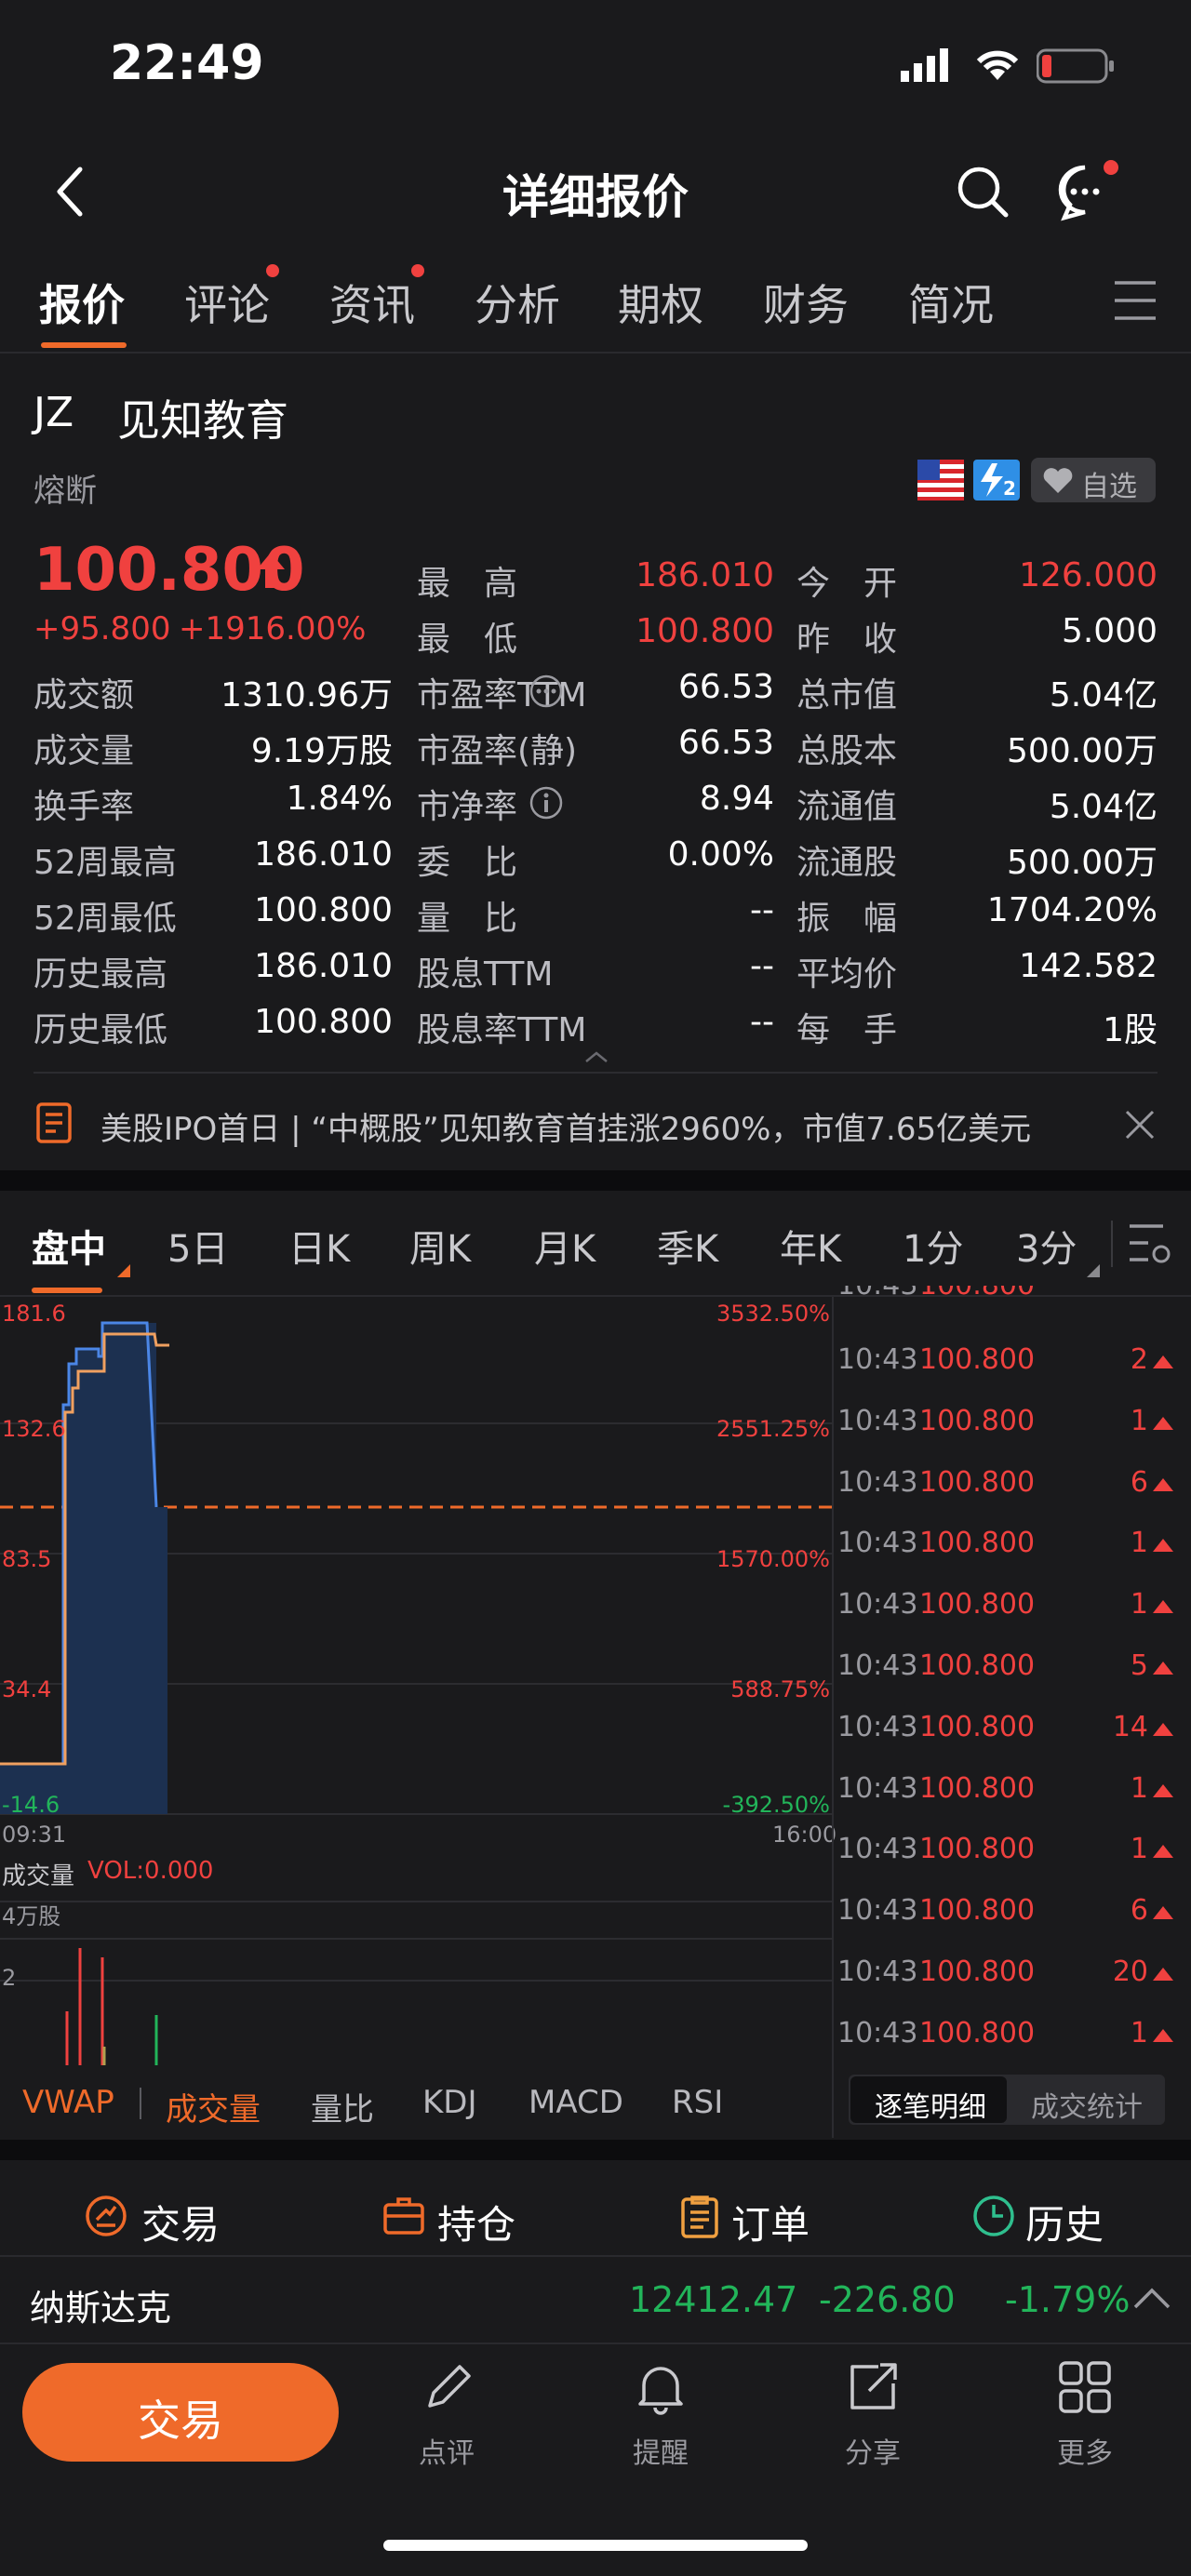 Image resolution: width=1191 pixels, height=2576 pixels. What do you see at coordinates (202, 420) in the screenshot?
I see `stock-name: 见知教育` at bounding box center [202, 420].